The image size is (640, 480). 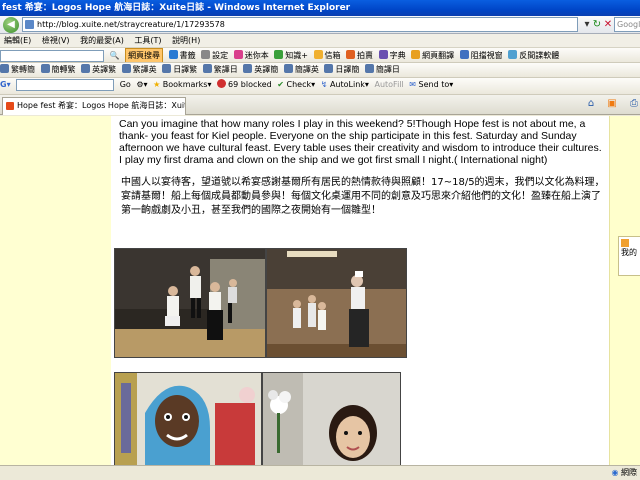 I want to click on google-search-input, so click(x=65, y=84).